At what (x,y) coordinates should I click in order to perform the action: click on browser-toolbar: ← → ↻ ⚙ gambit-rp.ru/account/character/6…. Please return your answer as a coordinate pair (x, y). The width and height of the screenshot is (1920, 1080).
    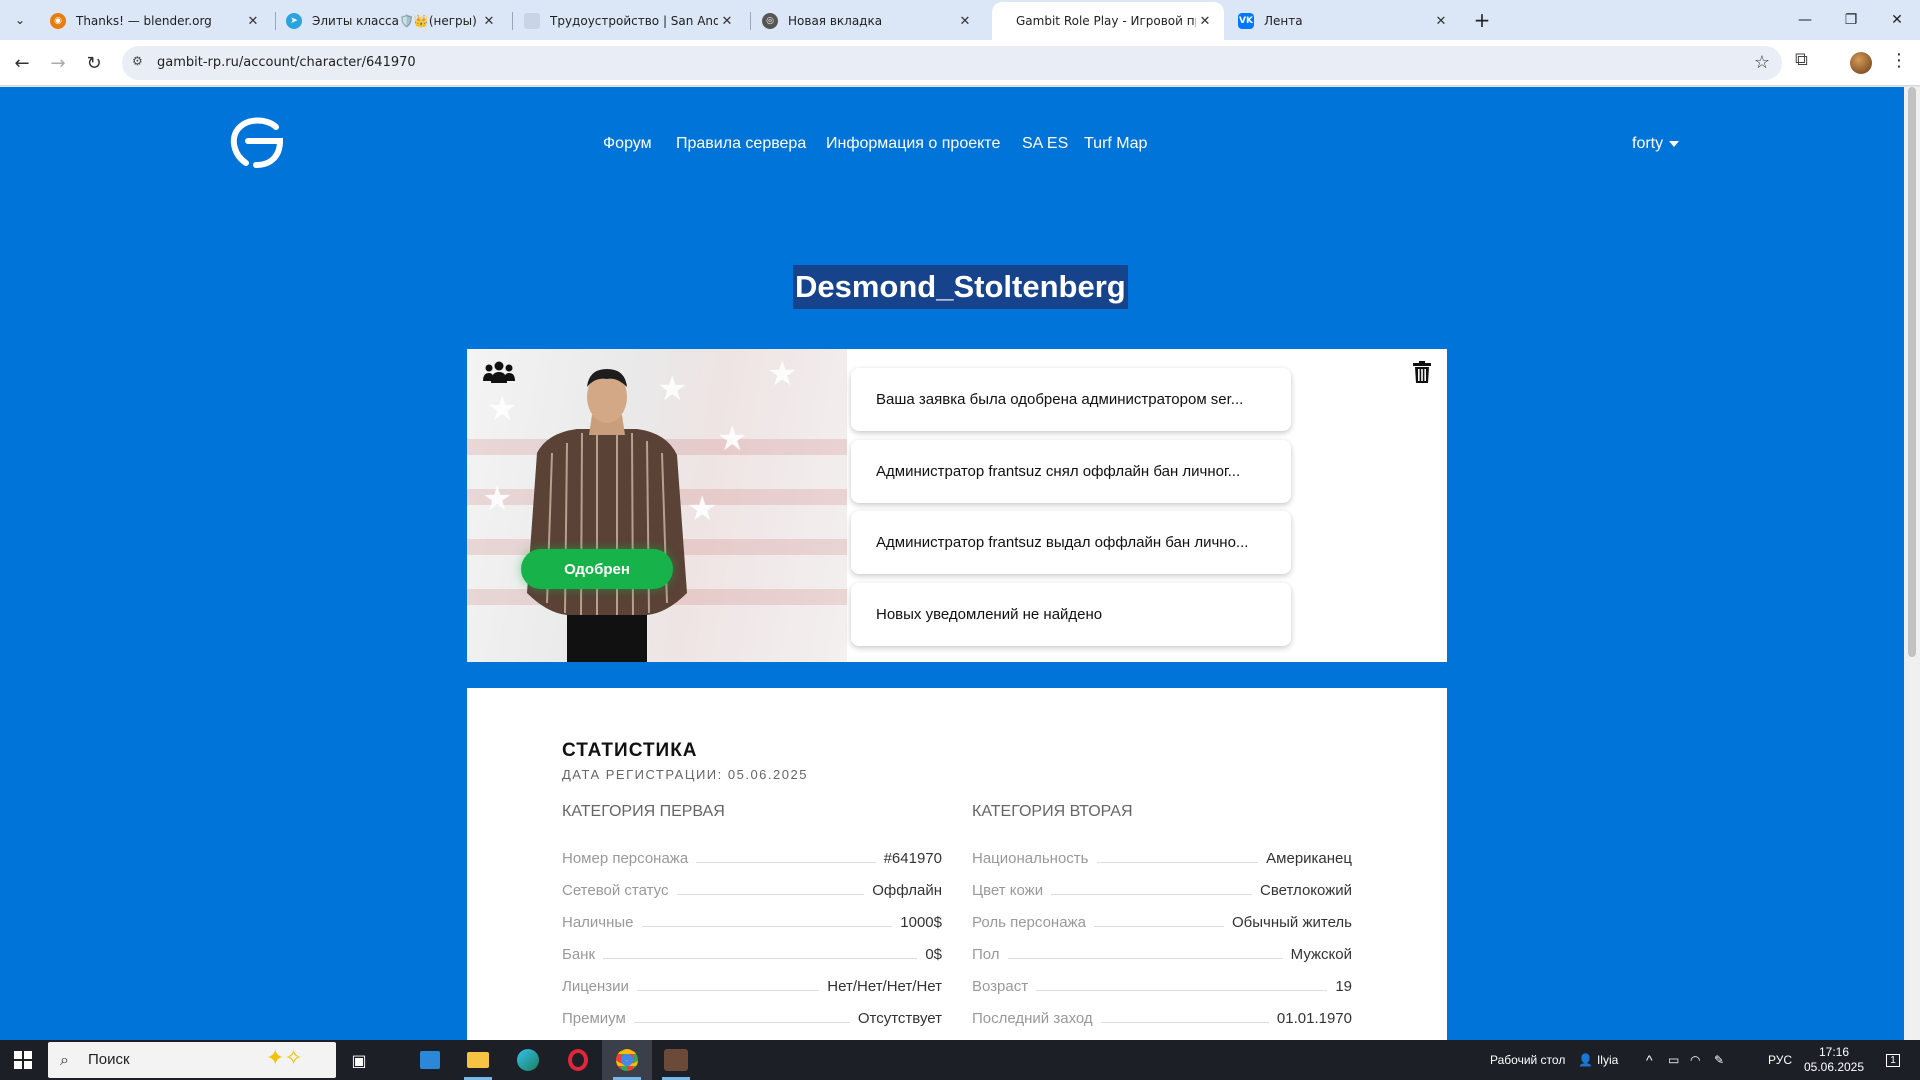
    Looking at the image, I should click on (960, 63).